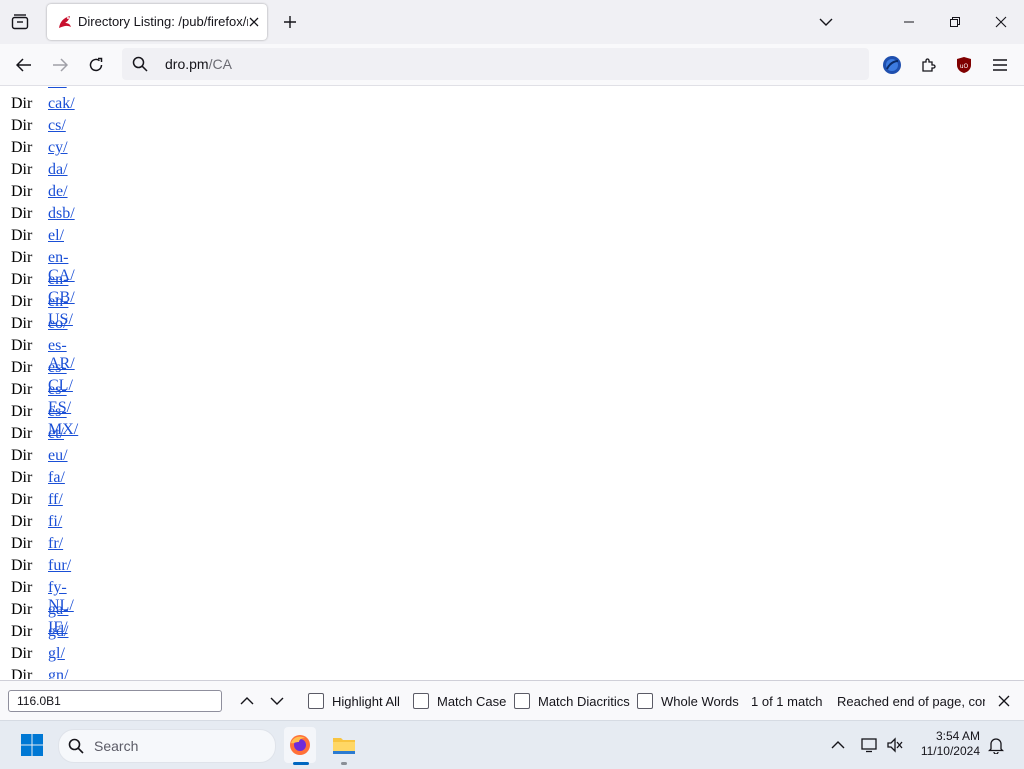  I want to click on highlight-all-checkbox: Highlight All, so click(354, 701).